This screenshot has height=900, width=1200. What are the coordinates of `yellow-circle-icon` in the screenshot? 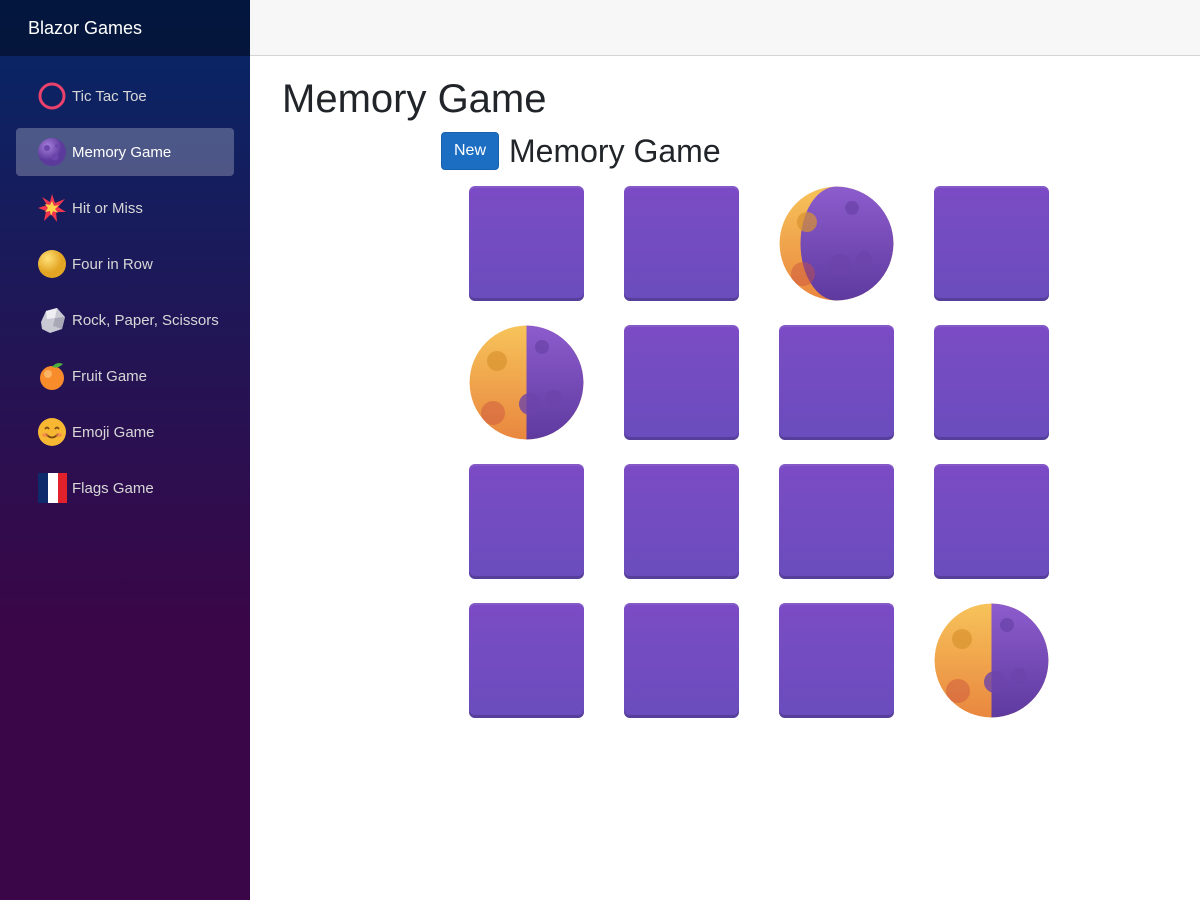 It's located at (52, 264).